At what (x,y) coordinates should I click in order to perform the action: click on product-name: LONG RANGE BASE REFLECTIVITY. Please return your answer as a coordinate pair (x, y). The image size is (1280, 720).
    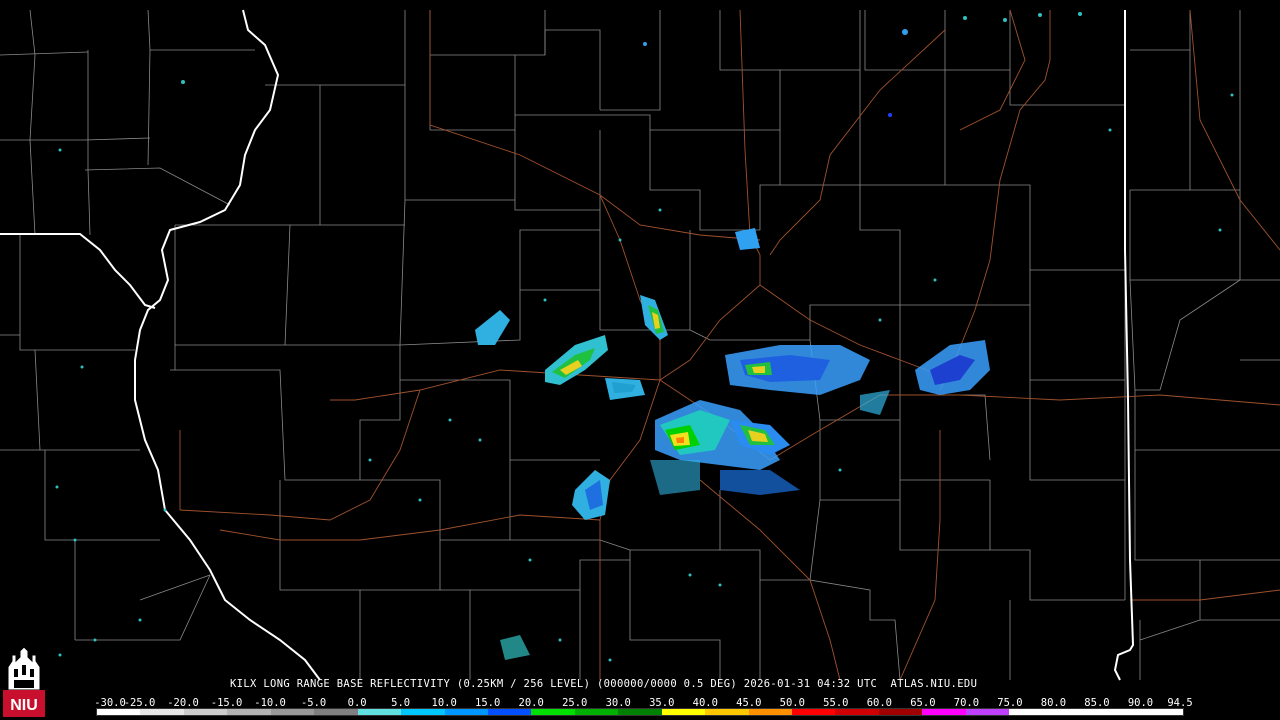
    Looking at the image, I should click on (357, 684).